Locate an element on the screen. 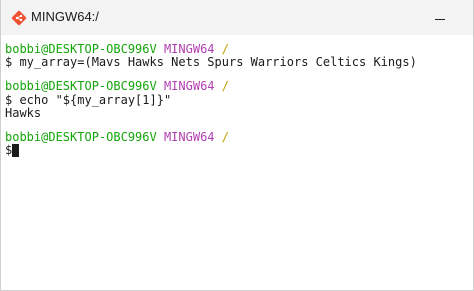  prompt-symbol: $ is located at coordinates (9, 150).